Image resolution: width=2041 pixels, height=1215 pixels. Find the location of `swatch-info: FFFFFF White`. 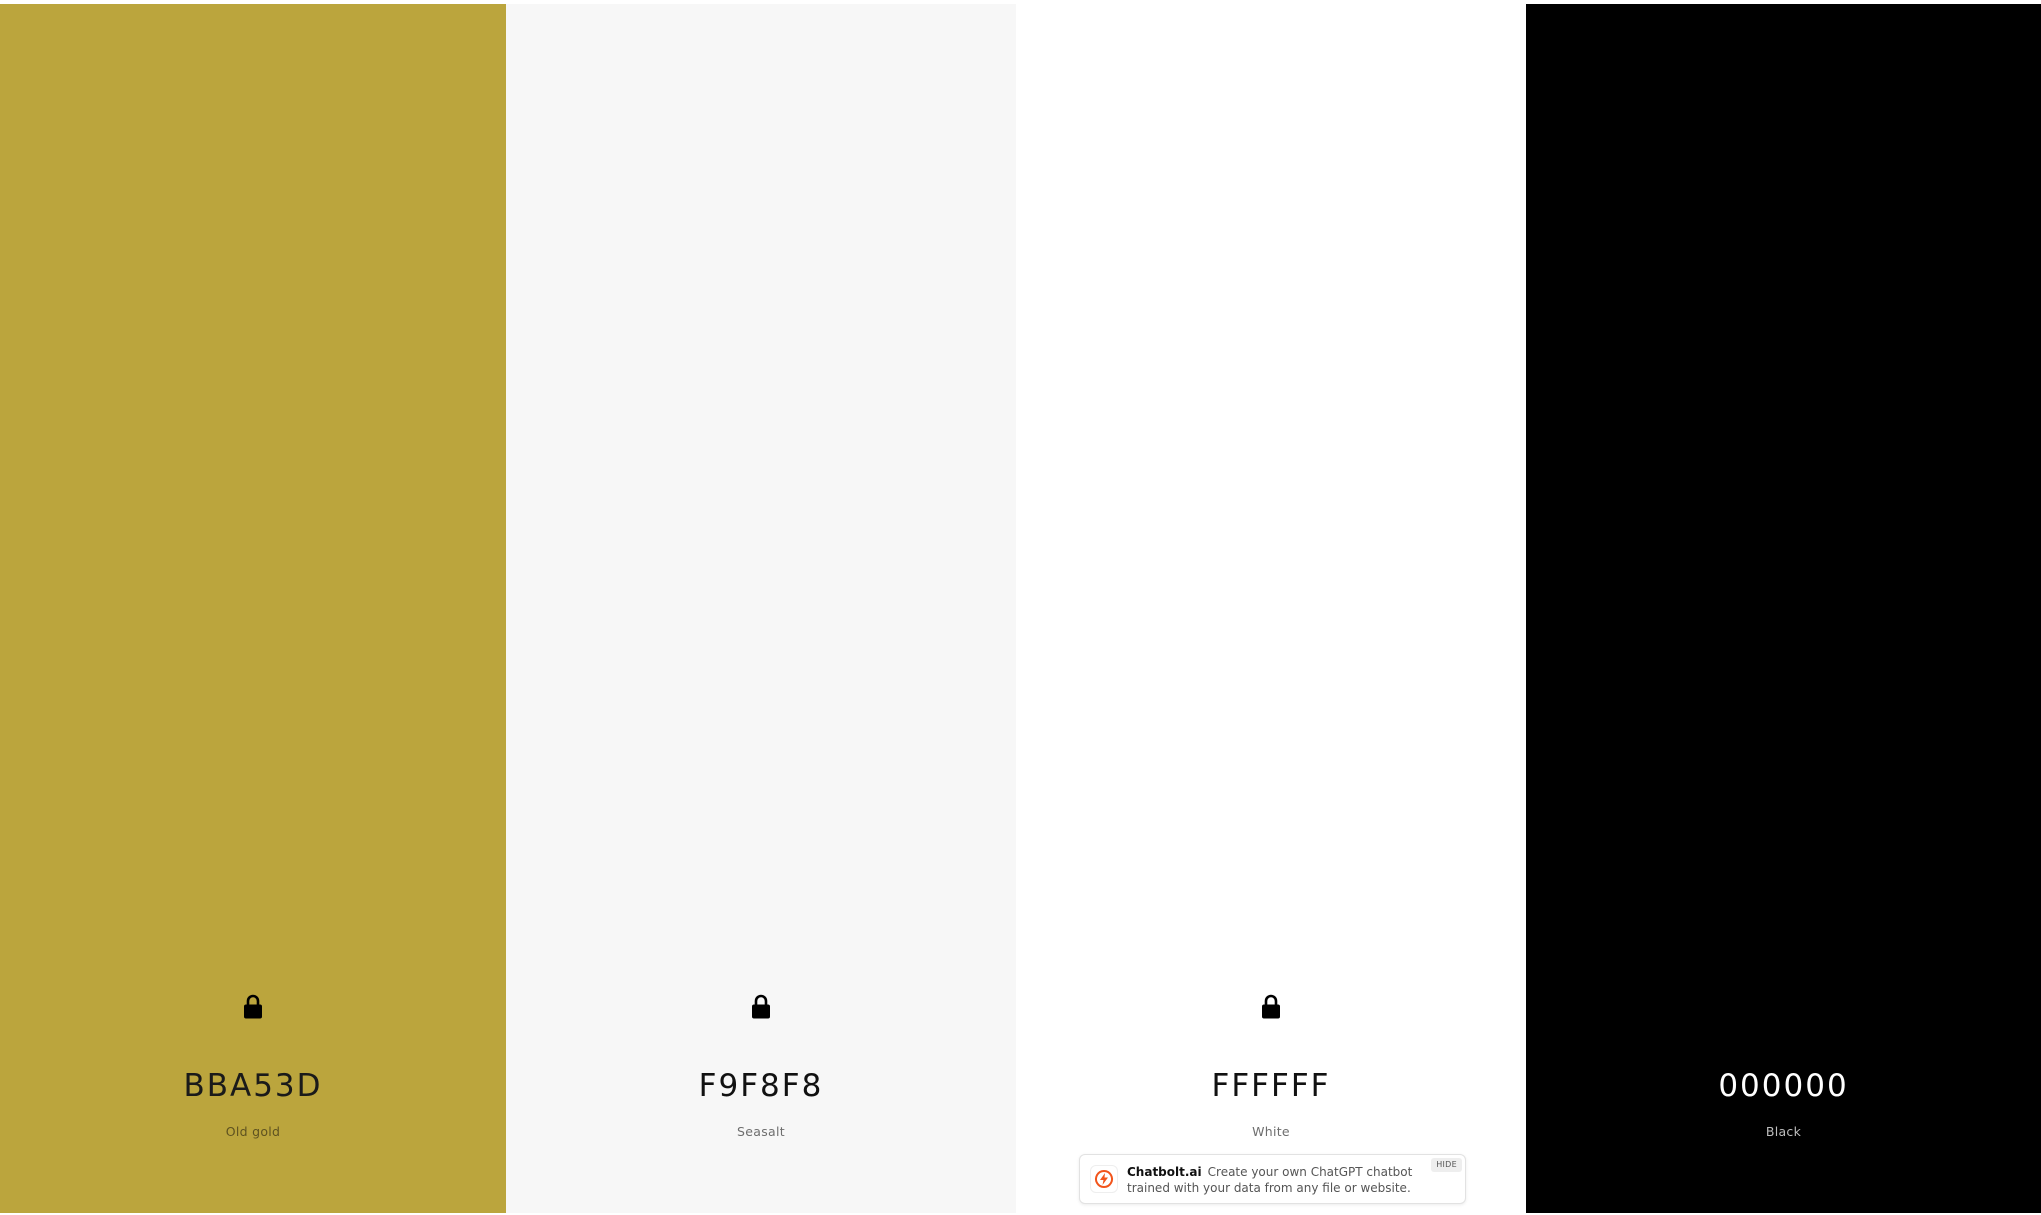

swatch-info: FFFFFF White is located at coordinates (1271, 1067).